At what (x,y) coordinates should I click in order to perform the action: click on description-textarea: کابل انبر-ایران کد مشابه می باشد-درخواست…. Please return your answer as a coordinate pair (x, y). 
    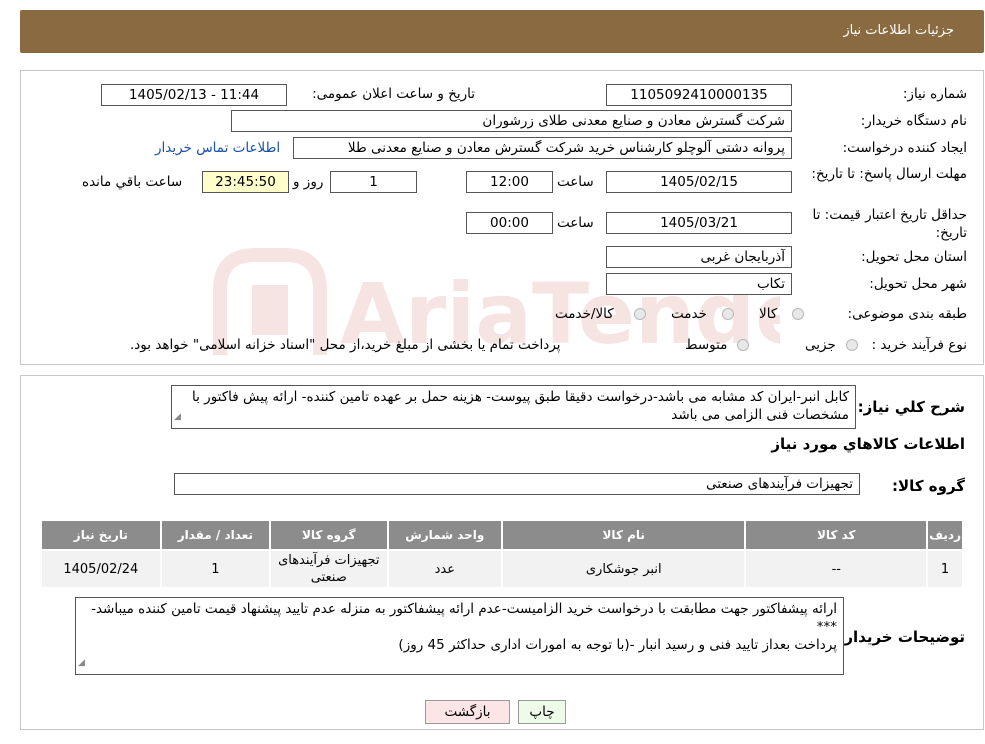
    Looking at the image, I should click on (513, 407).